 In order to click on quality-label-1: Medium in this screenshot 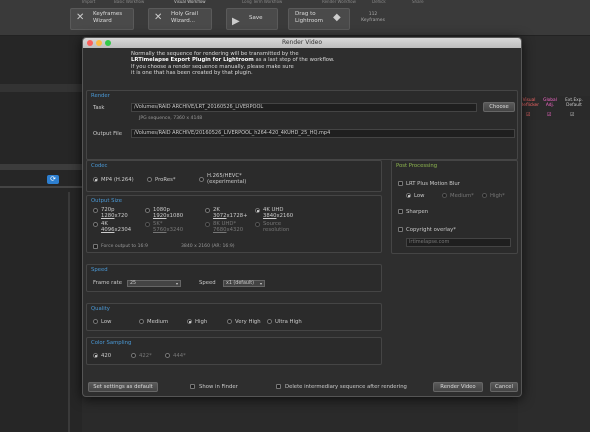, I will do `click(158, 322)`.